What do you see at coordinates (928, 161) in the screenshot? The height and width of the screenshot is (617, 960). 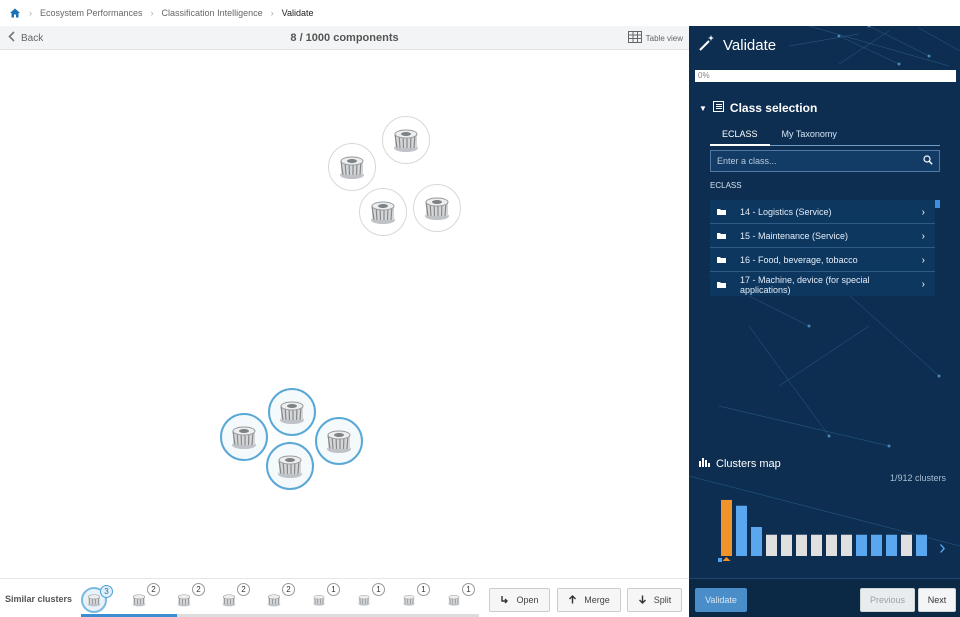 I see `search-icon` at bounding box center [928, 161].